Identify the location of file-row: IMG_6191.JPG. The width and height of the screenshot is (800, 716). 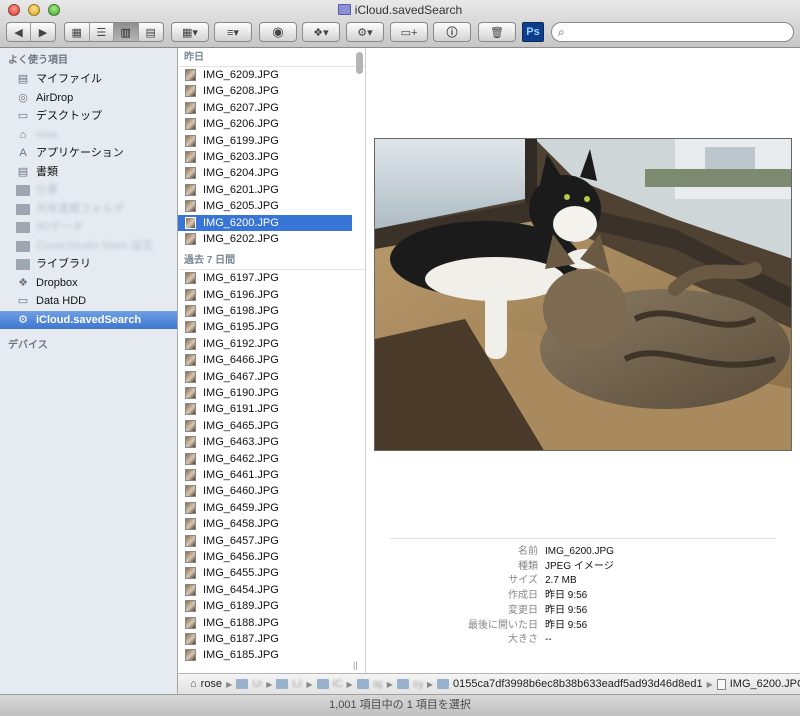
(265, 409).